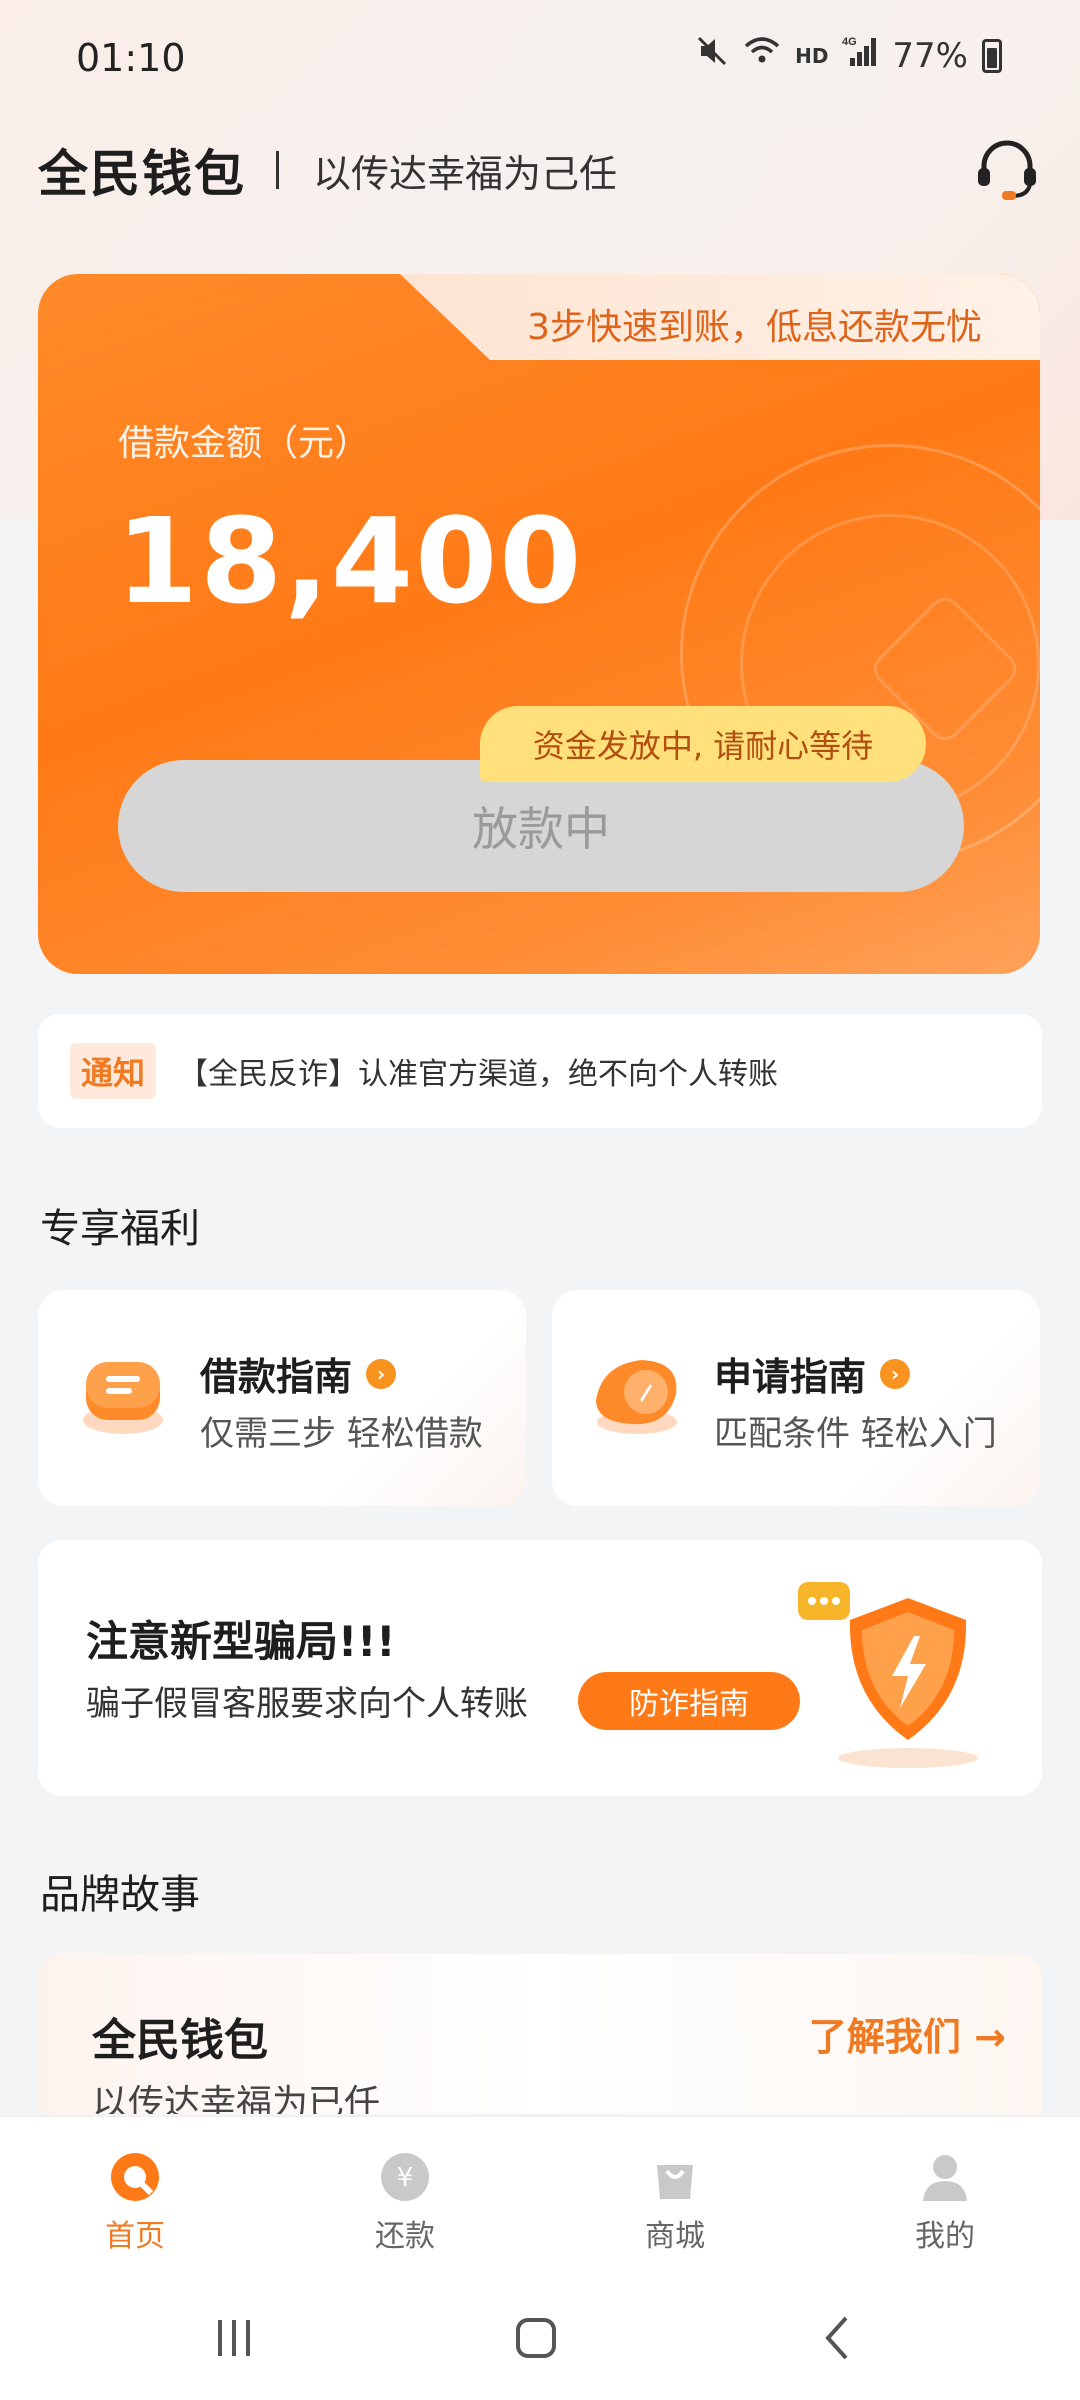 The image size is (1080, 2400). I want to click on loan-guide-subtitle: 仅需三步 轻松借款, so click(341, 1434).